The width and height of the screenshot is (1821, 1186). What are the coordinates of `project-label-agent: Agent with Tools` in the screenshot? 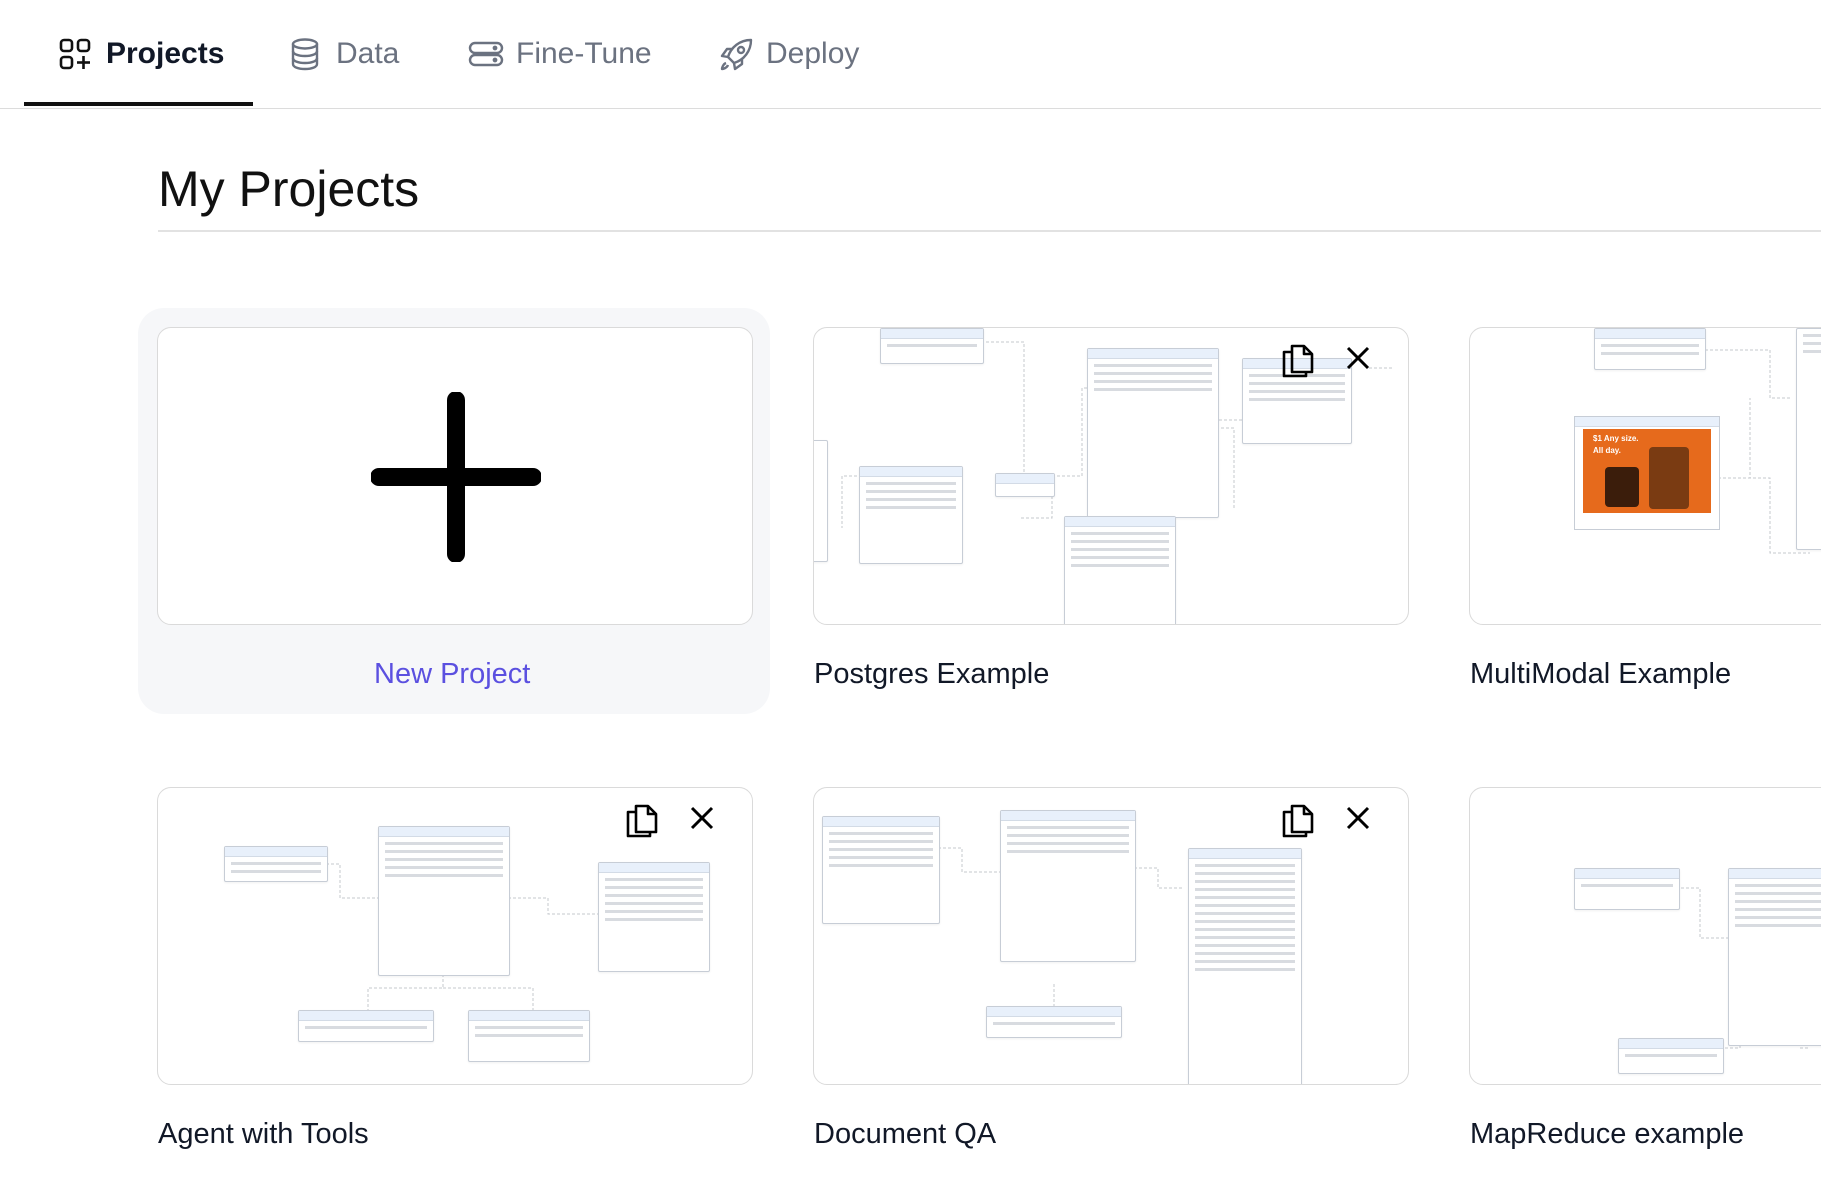 It's located at (263, 1134).